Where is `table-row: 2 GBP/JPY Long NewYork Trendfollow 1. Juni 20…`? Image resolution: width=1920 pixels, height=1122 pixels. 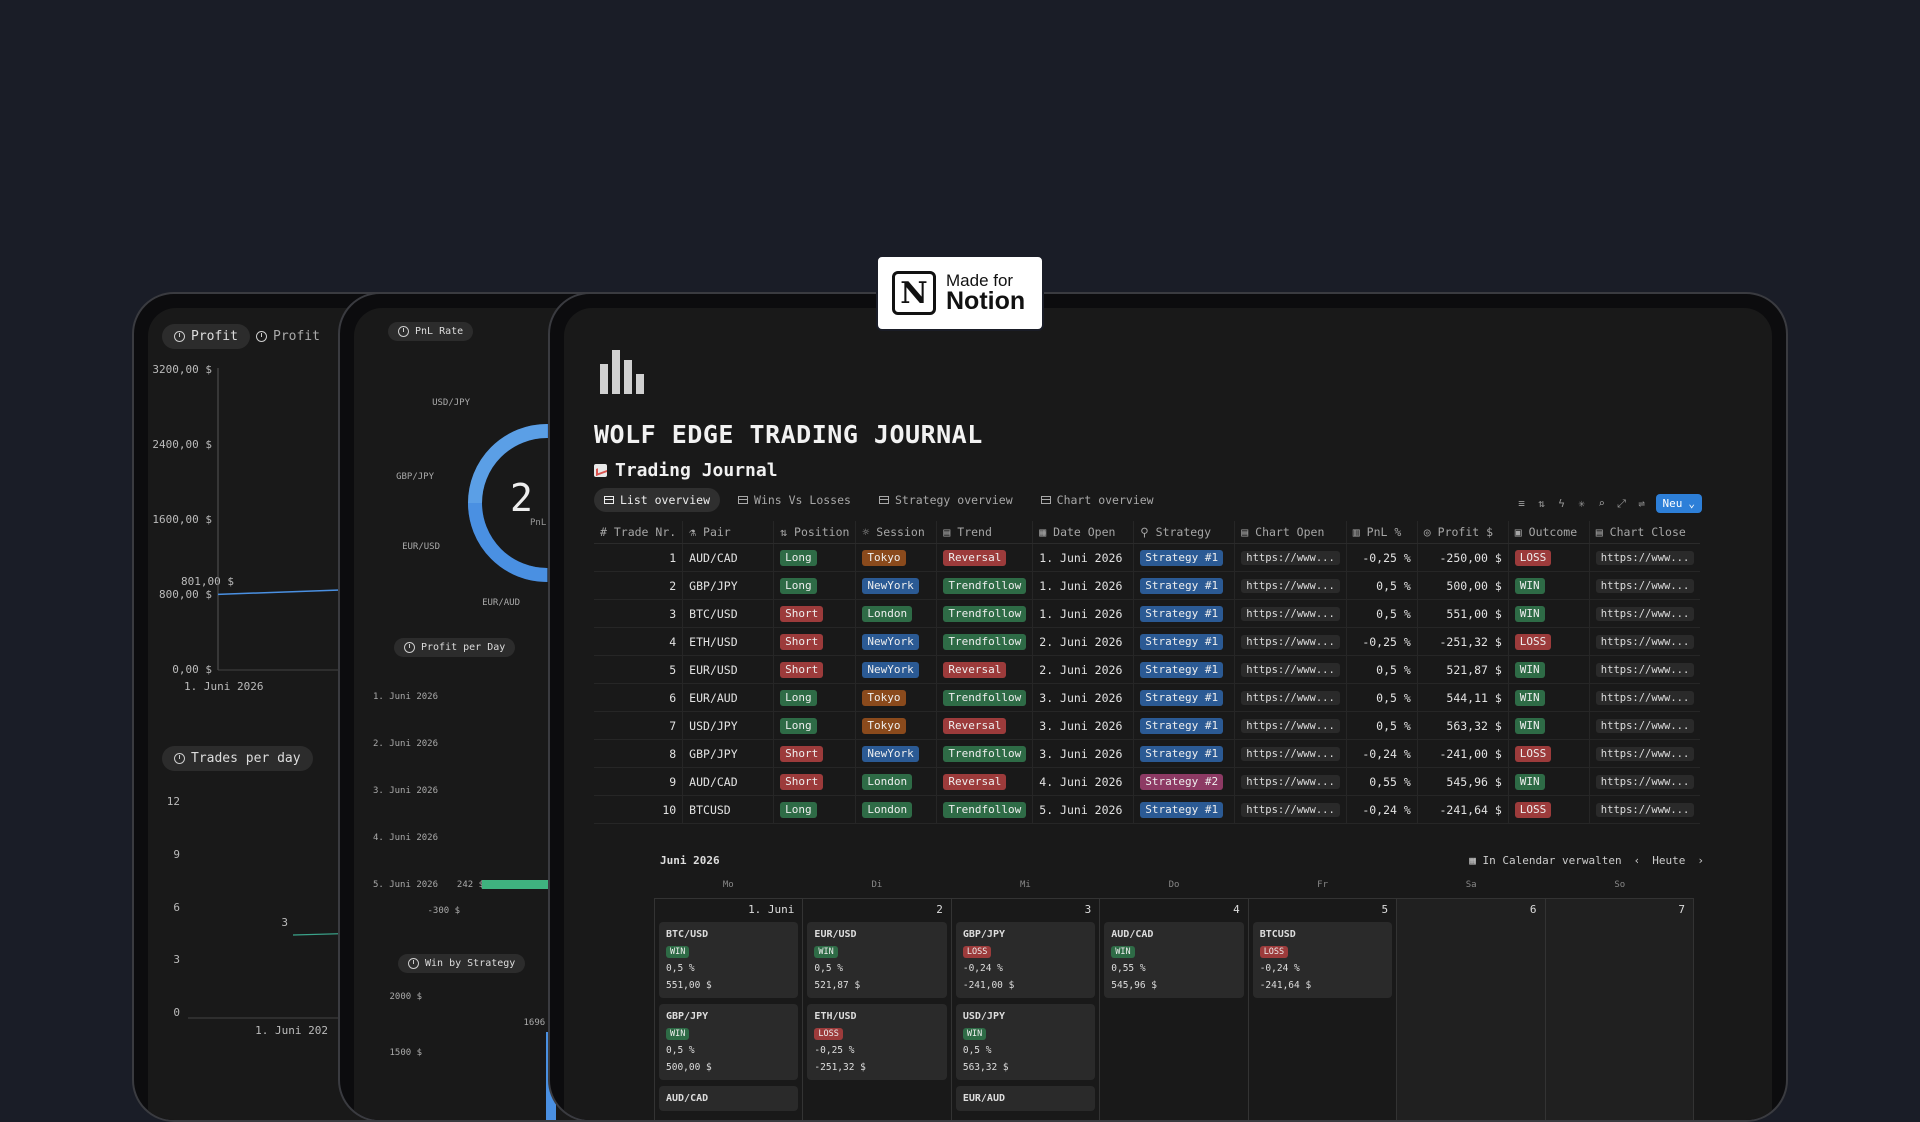
table-row: 2 GBP/JPY Long NewYork Trendfollow 1. Juni 20… is located at coordinates (1147, 585).